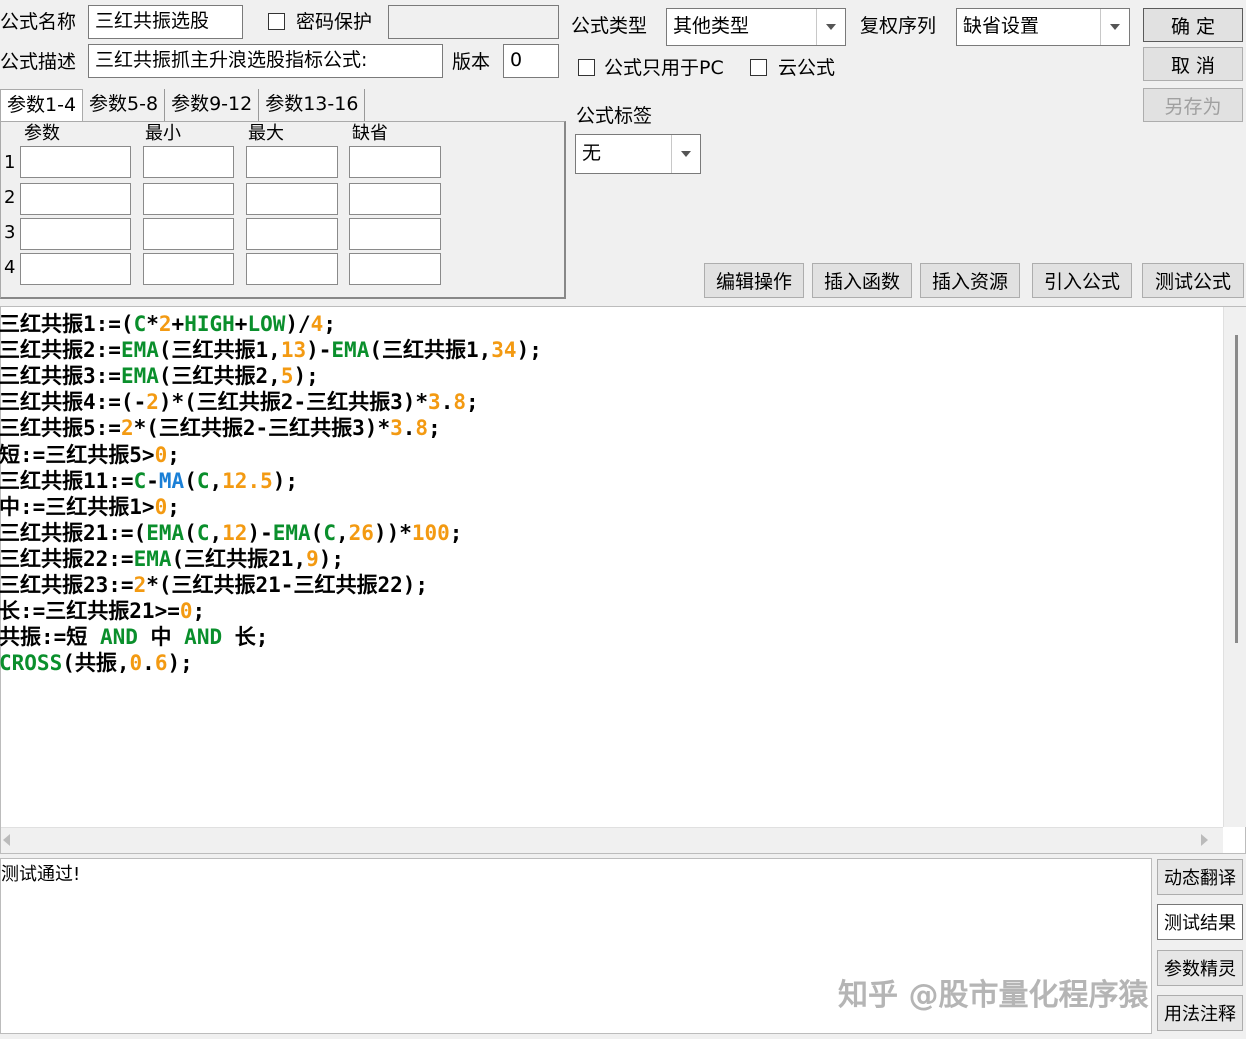 The height and width of the screenshot is (1039, 1246). I want to click on test-result-button: 测试结果, so click(1200, 922).